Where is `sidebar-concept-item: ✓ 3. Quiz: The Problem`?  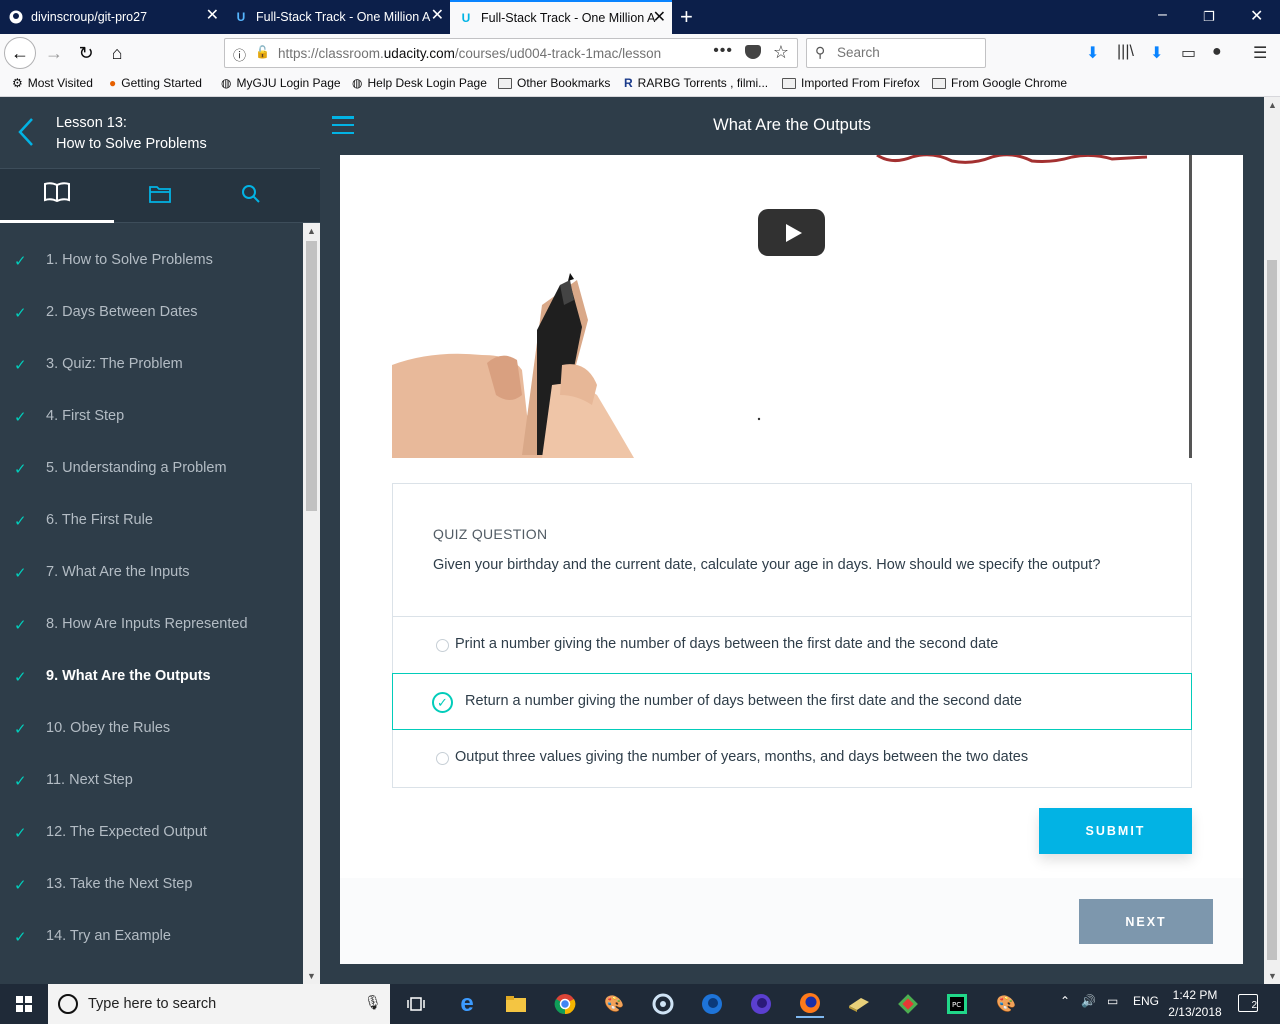
sidebar-concept-item: ✓ 3. Quiz: The Problem is located at coordinates (151, 366).